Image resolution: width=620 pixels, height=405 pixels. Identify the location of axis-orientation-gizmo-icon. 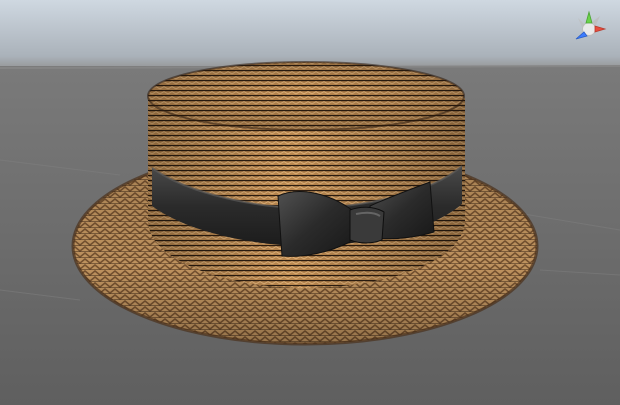
(589, 29).